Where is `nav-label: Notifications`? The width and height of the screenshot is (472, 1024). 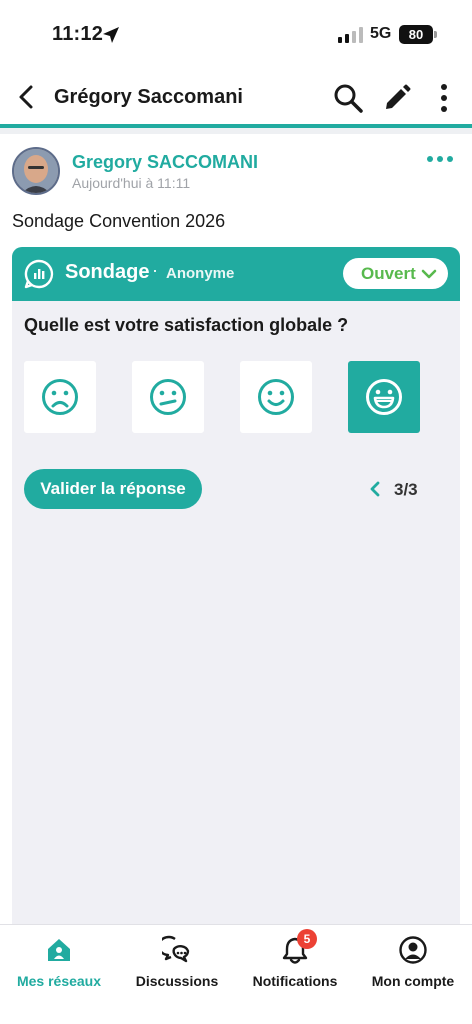
nav-label: Notifications is located at coordinates (295, 981).